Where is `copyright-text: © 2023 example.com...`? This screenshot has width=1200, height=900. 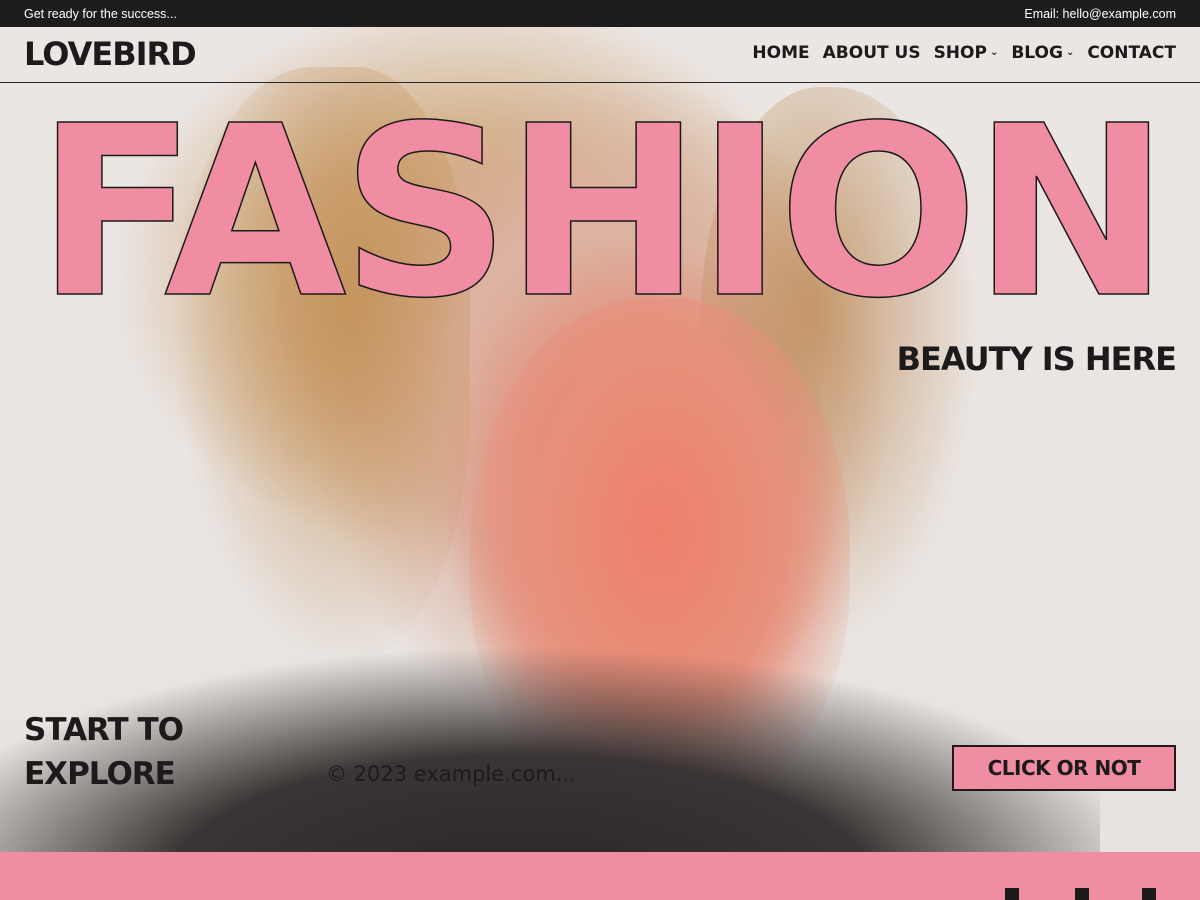 copyright-text: © 2023 example.com... is located at coordinates (451, 774).